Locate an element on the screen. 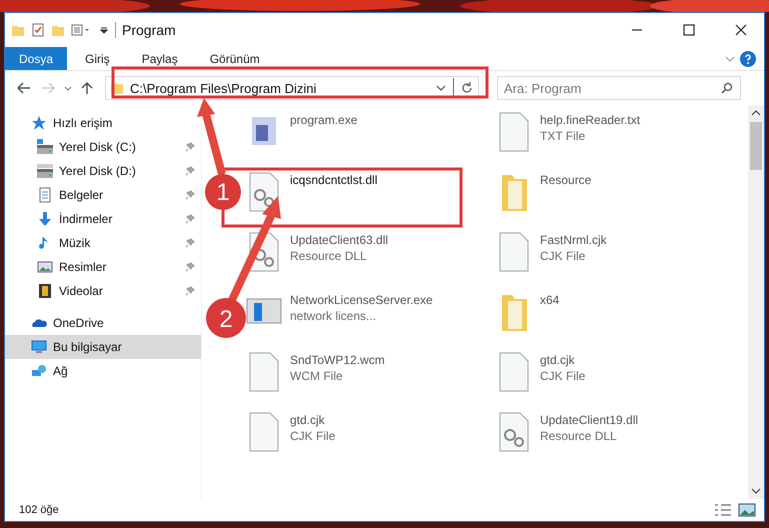 This screenshot has height=528, width=769. folder-icon is located at coordinates (18, 30).